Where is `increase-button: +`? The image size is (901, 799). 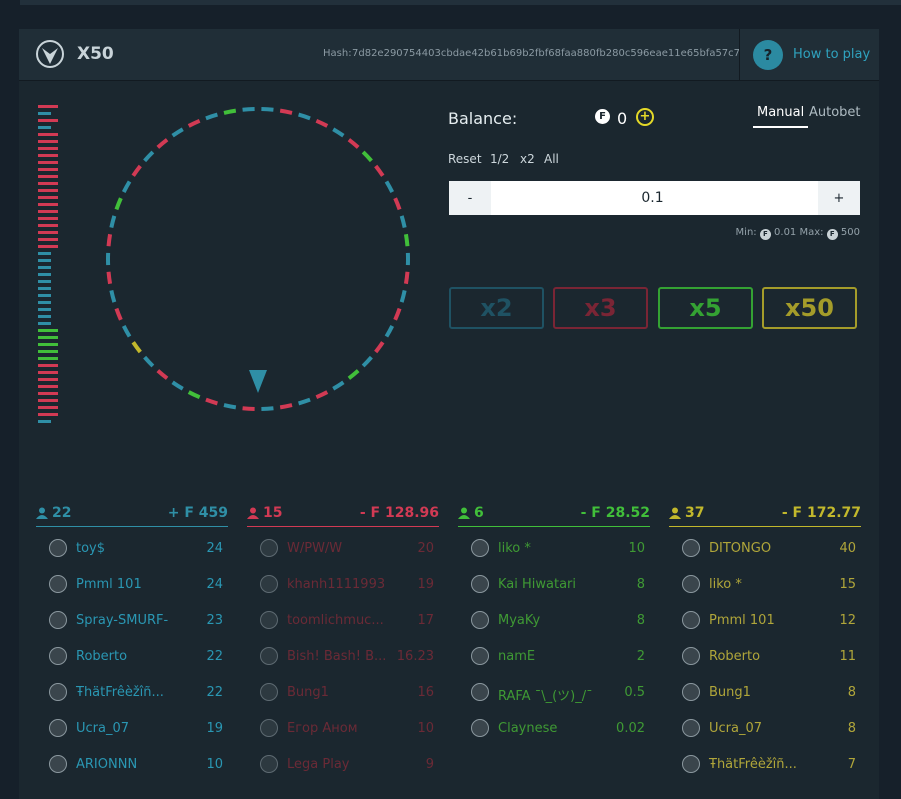 increase-button: + is located at coordinates (839, 198).